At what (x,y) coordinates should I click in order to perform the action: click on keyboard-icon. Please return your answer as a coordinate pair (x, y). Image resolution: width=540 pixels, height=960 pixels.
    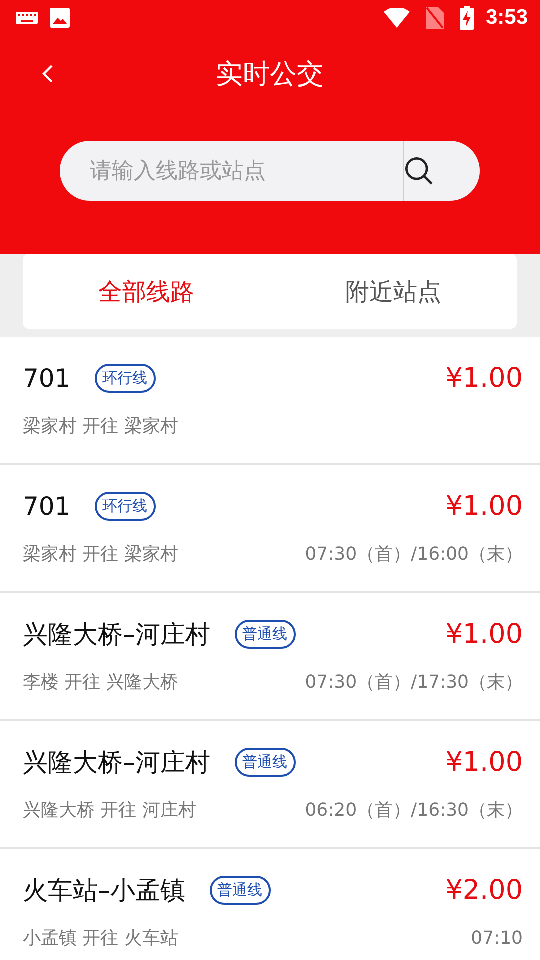
    Looking at the image, I should click on (27, 18).